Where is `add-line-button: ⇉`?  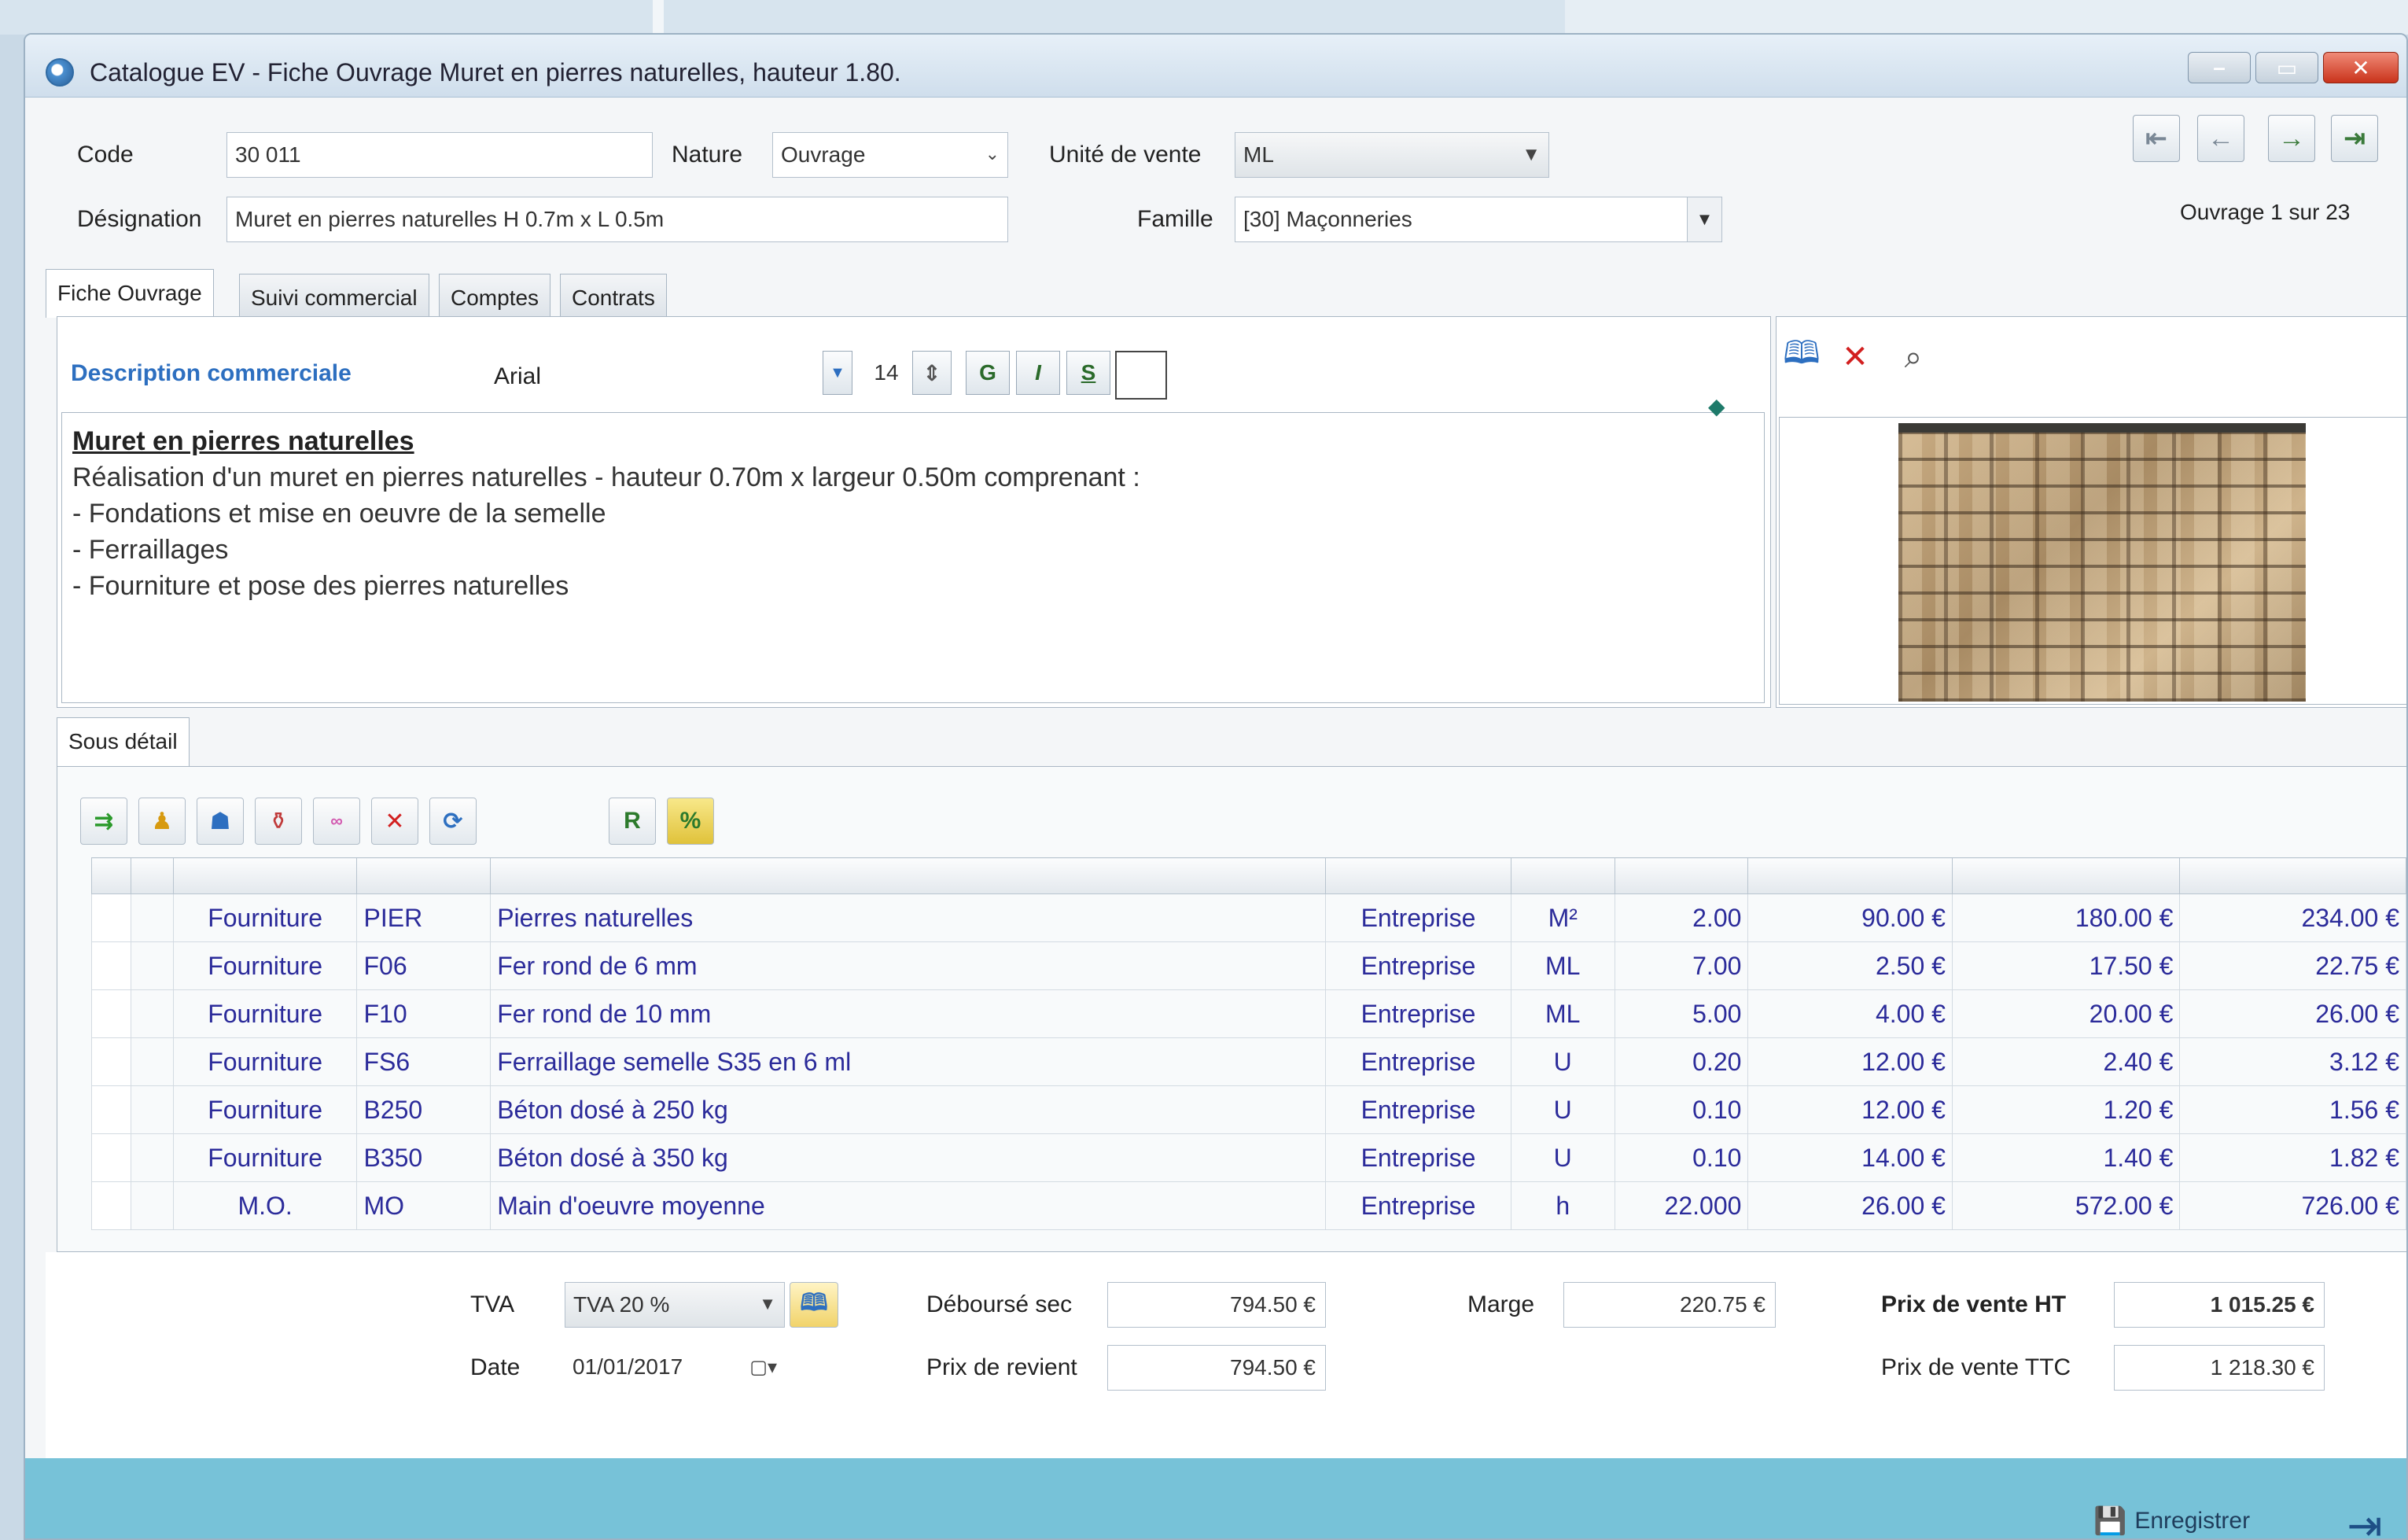
add-line-button: ⇉ is located at coordinates (103, 821).